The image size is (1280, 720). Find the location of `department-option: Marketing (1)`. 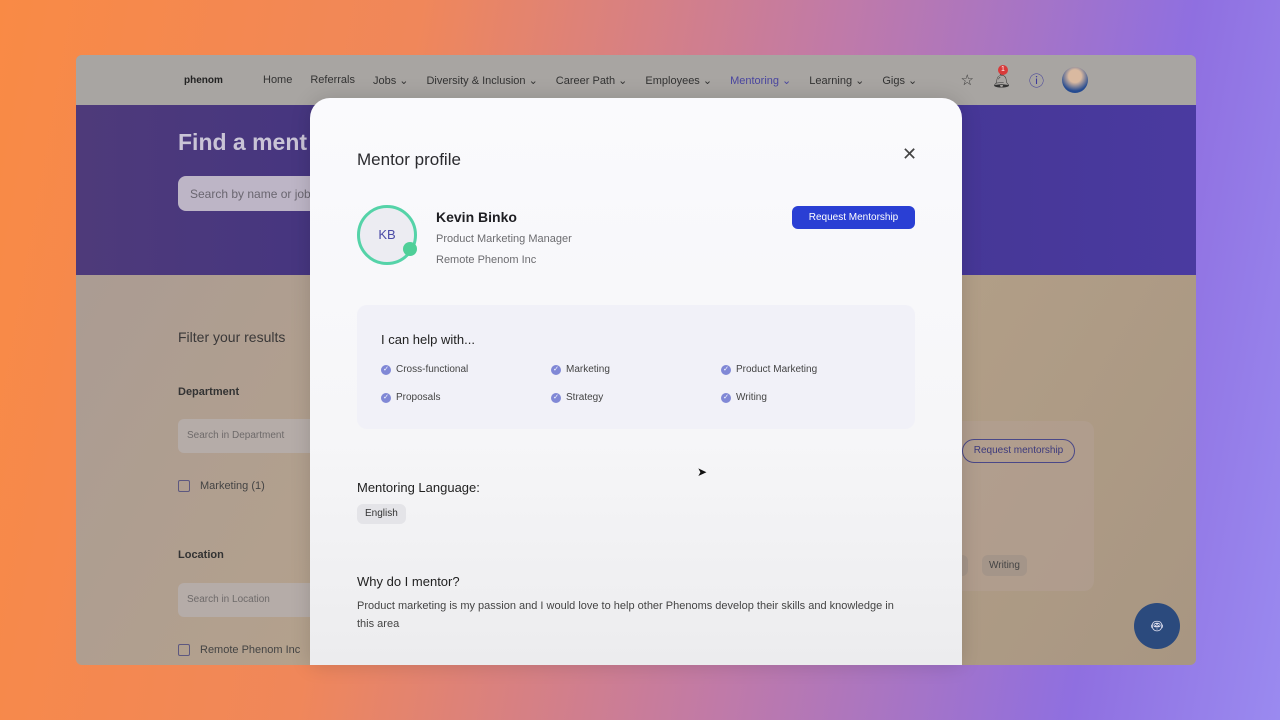

department-option: Marketing (1) is located at coordinates (221, 486).